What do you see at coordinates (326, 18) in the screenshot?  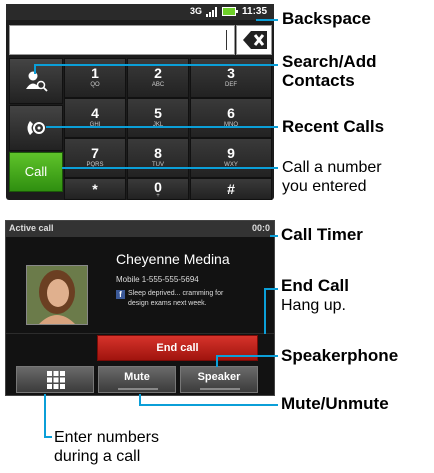 I see `callout-backspace: Backspace` at bounding box center [326, 18].